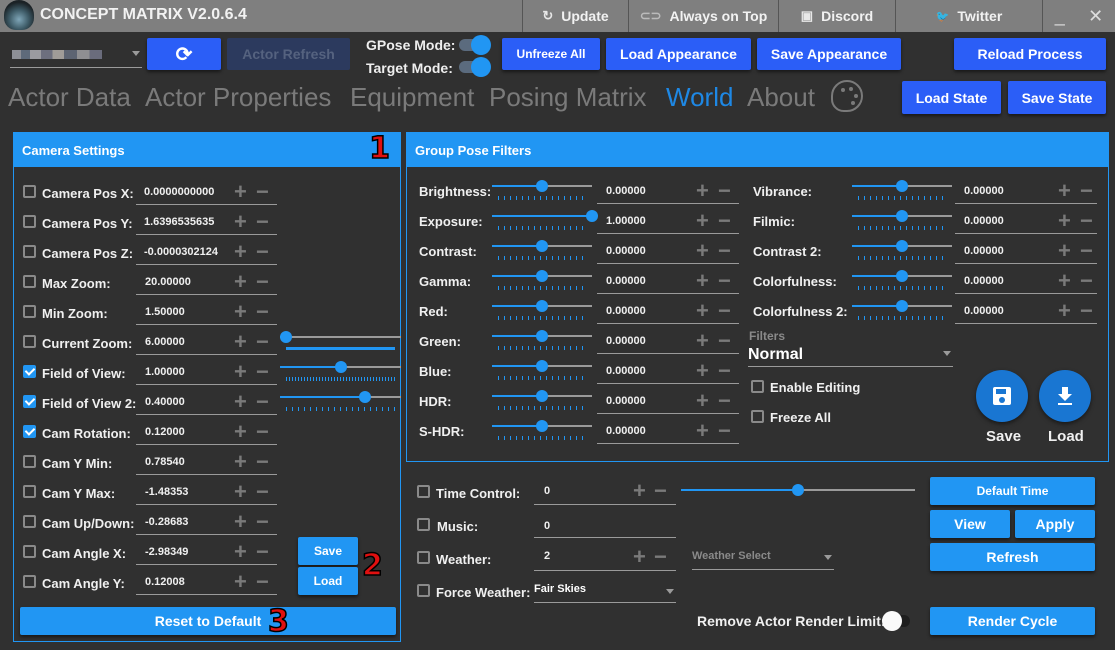  Describe the element at coordinates (69, 97) in the screenshot. I see `tab-actor-data: Actor Data` at that location.